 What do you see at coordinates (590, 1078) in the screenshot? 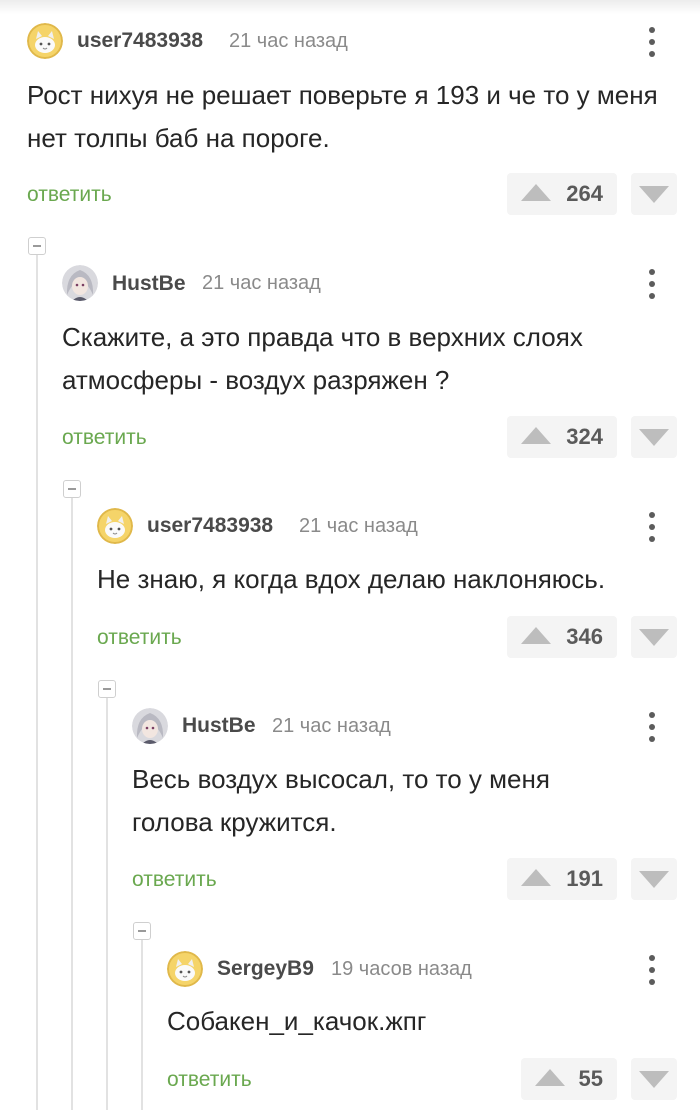
I see `vote-score: 55` at bounding box center [590, 1078].